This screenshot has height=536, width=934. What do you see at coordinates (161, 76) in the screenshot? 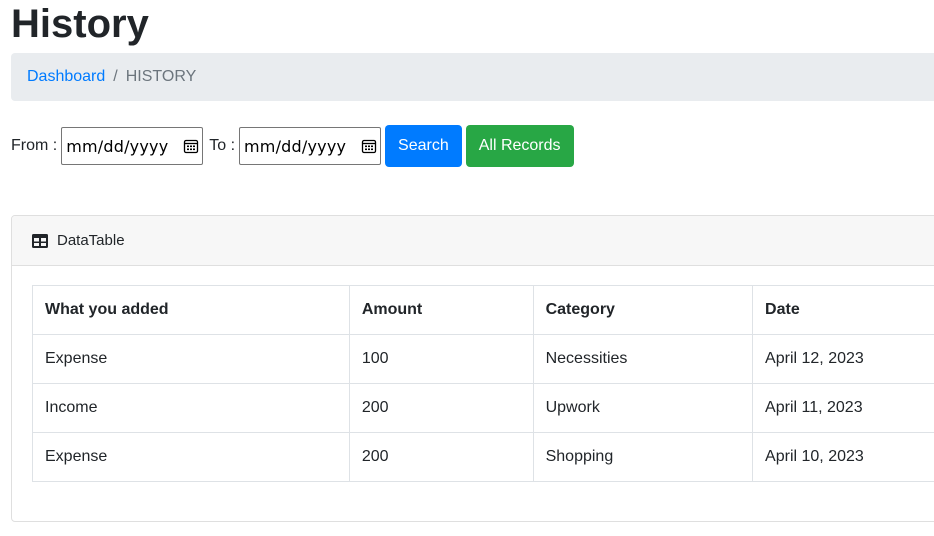
I see `breadcrumb-current: HISTORY` at bounding box center [161, 76].